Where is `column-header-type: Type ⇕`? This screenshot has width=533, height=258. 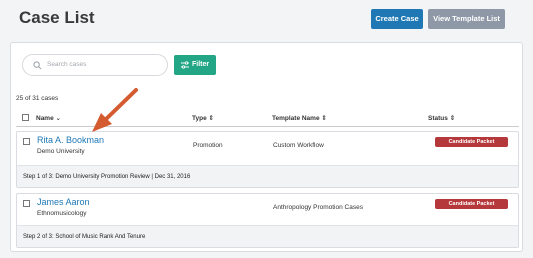
column-header-type: Type ⇕ is located at coordinates (203, 118).